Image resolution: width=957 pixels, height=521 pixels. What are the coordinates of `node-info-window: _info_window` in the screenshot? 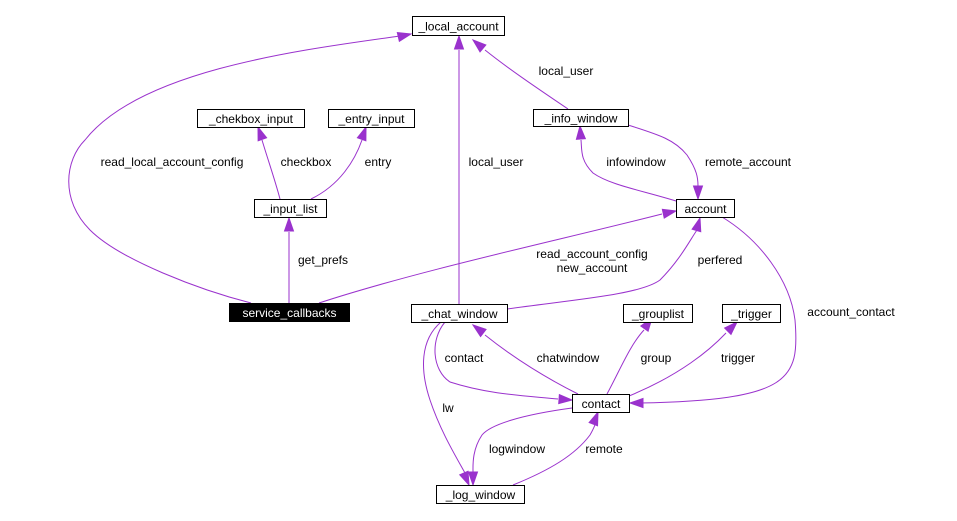 It's located at (581, 118).